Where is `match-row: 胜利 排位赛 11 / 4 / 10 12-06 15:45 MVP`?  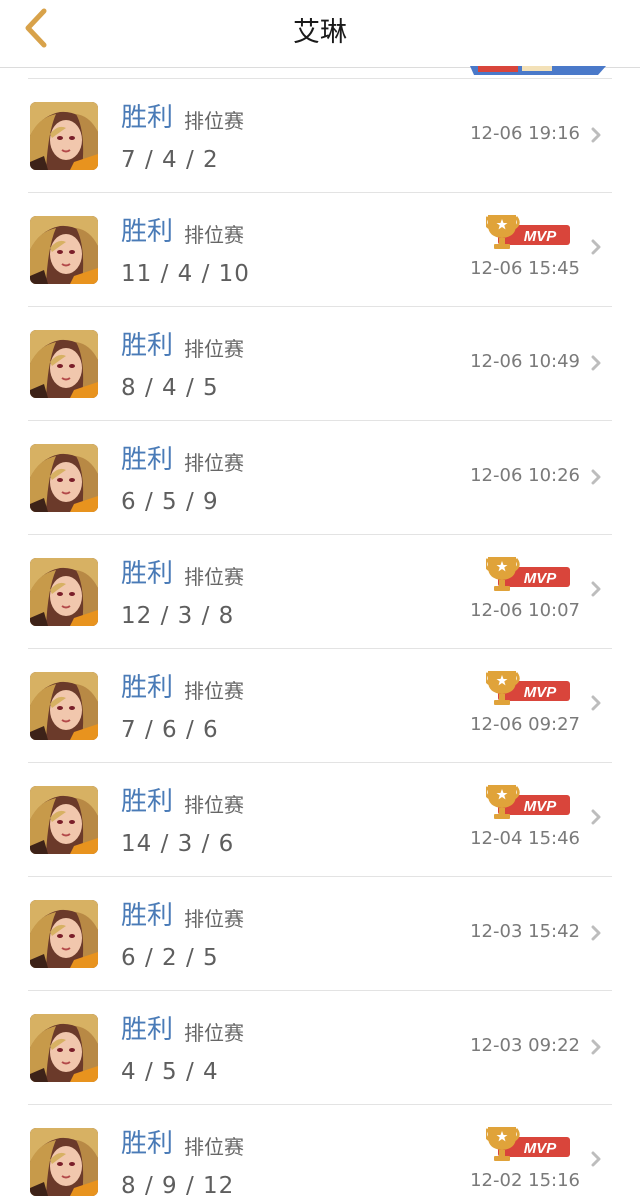
match-row: 胜利 排位赛 11 / 4 / 10 12-06 15:45 MVP is located at coordinates (320, 250).